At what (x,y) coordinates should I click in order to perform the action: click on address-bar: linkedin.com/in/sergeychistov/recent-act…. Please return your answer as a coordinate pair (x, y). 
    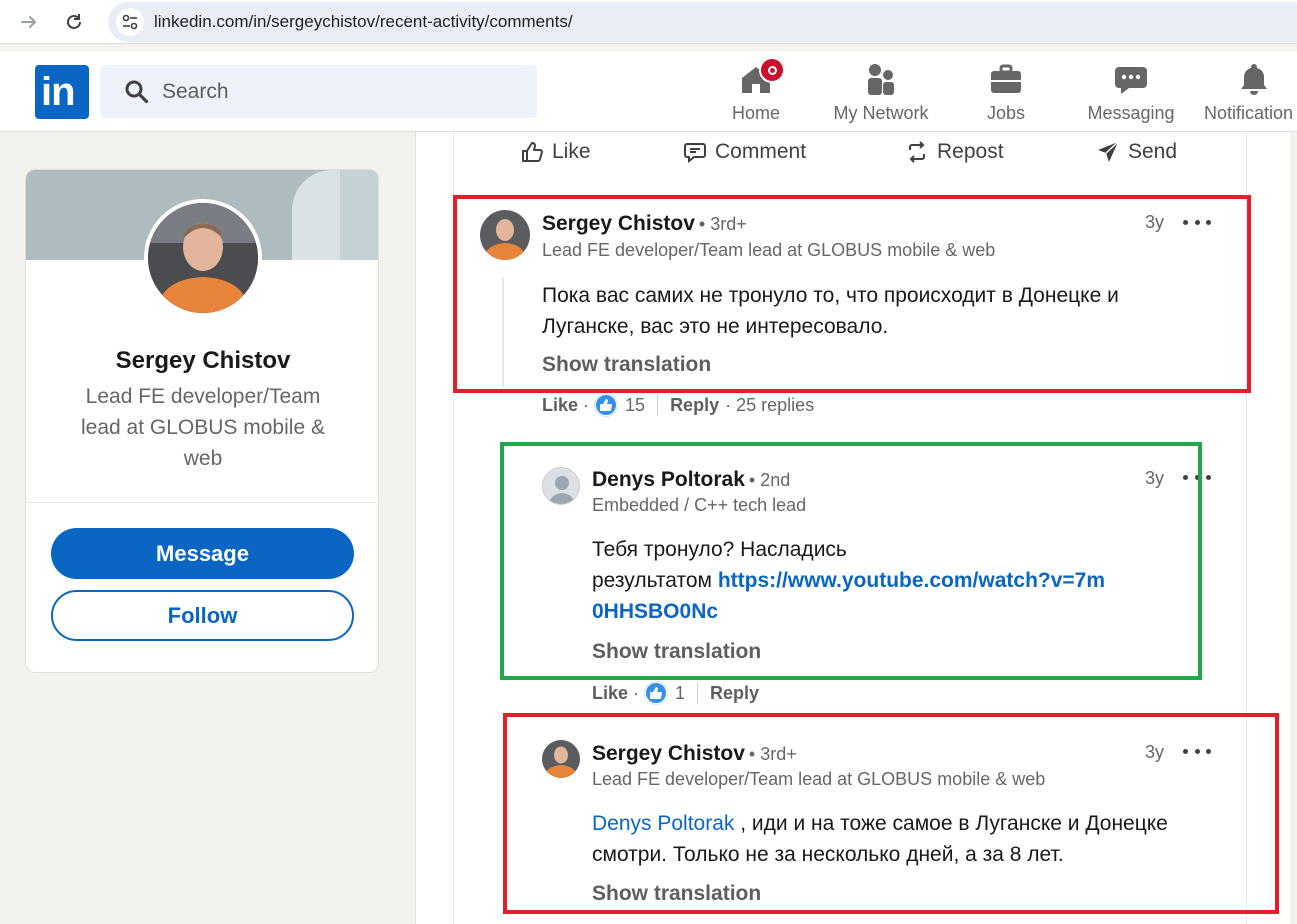
    Looking at the image, I should click on (702, 22).